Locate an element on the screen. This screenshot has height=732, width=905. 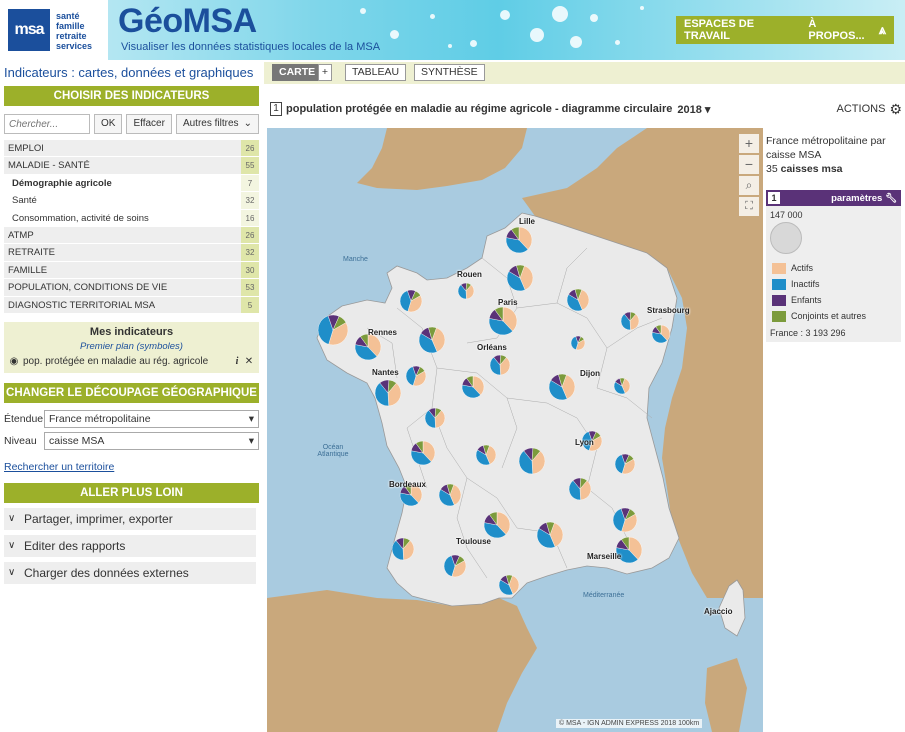
city-label: Nantes is located at coordinates (385, 372).